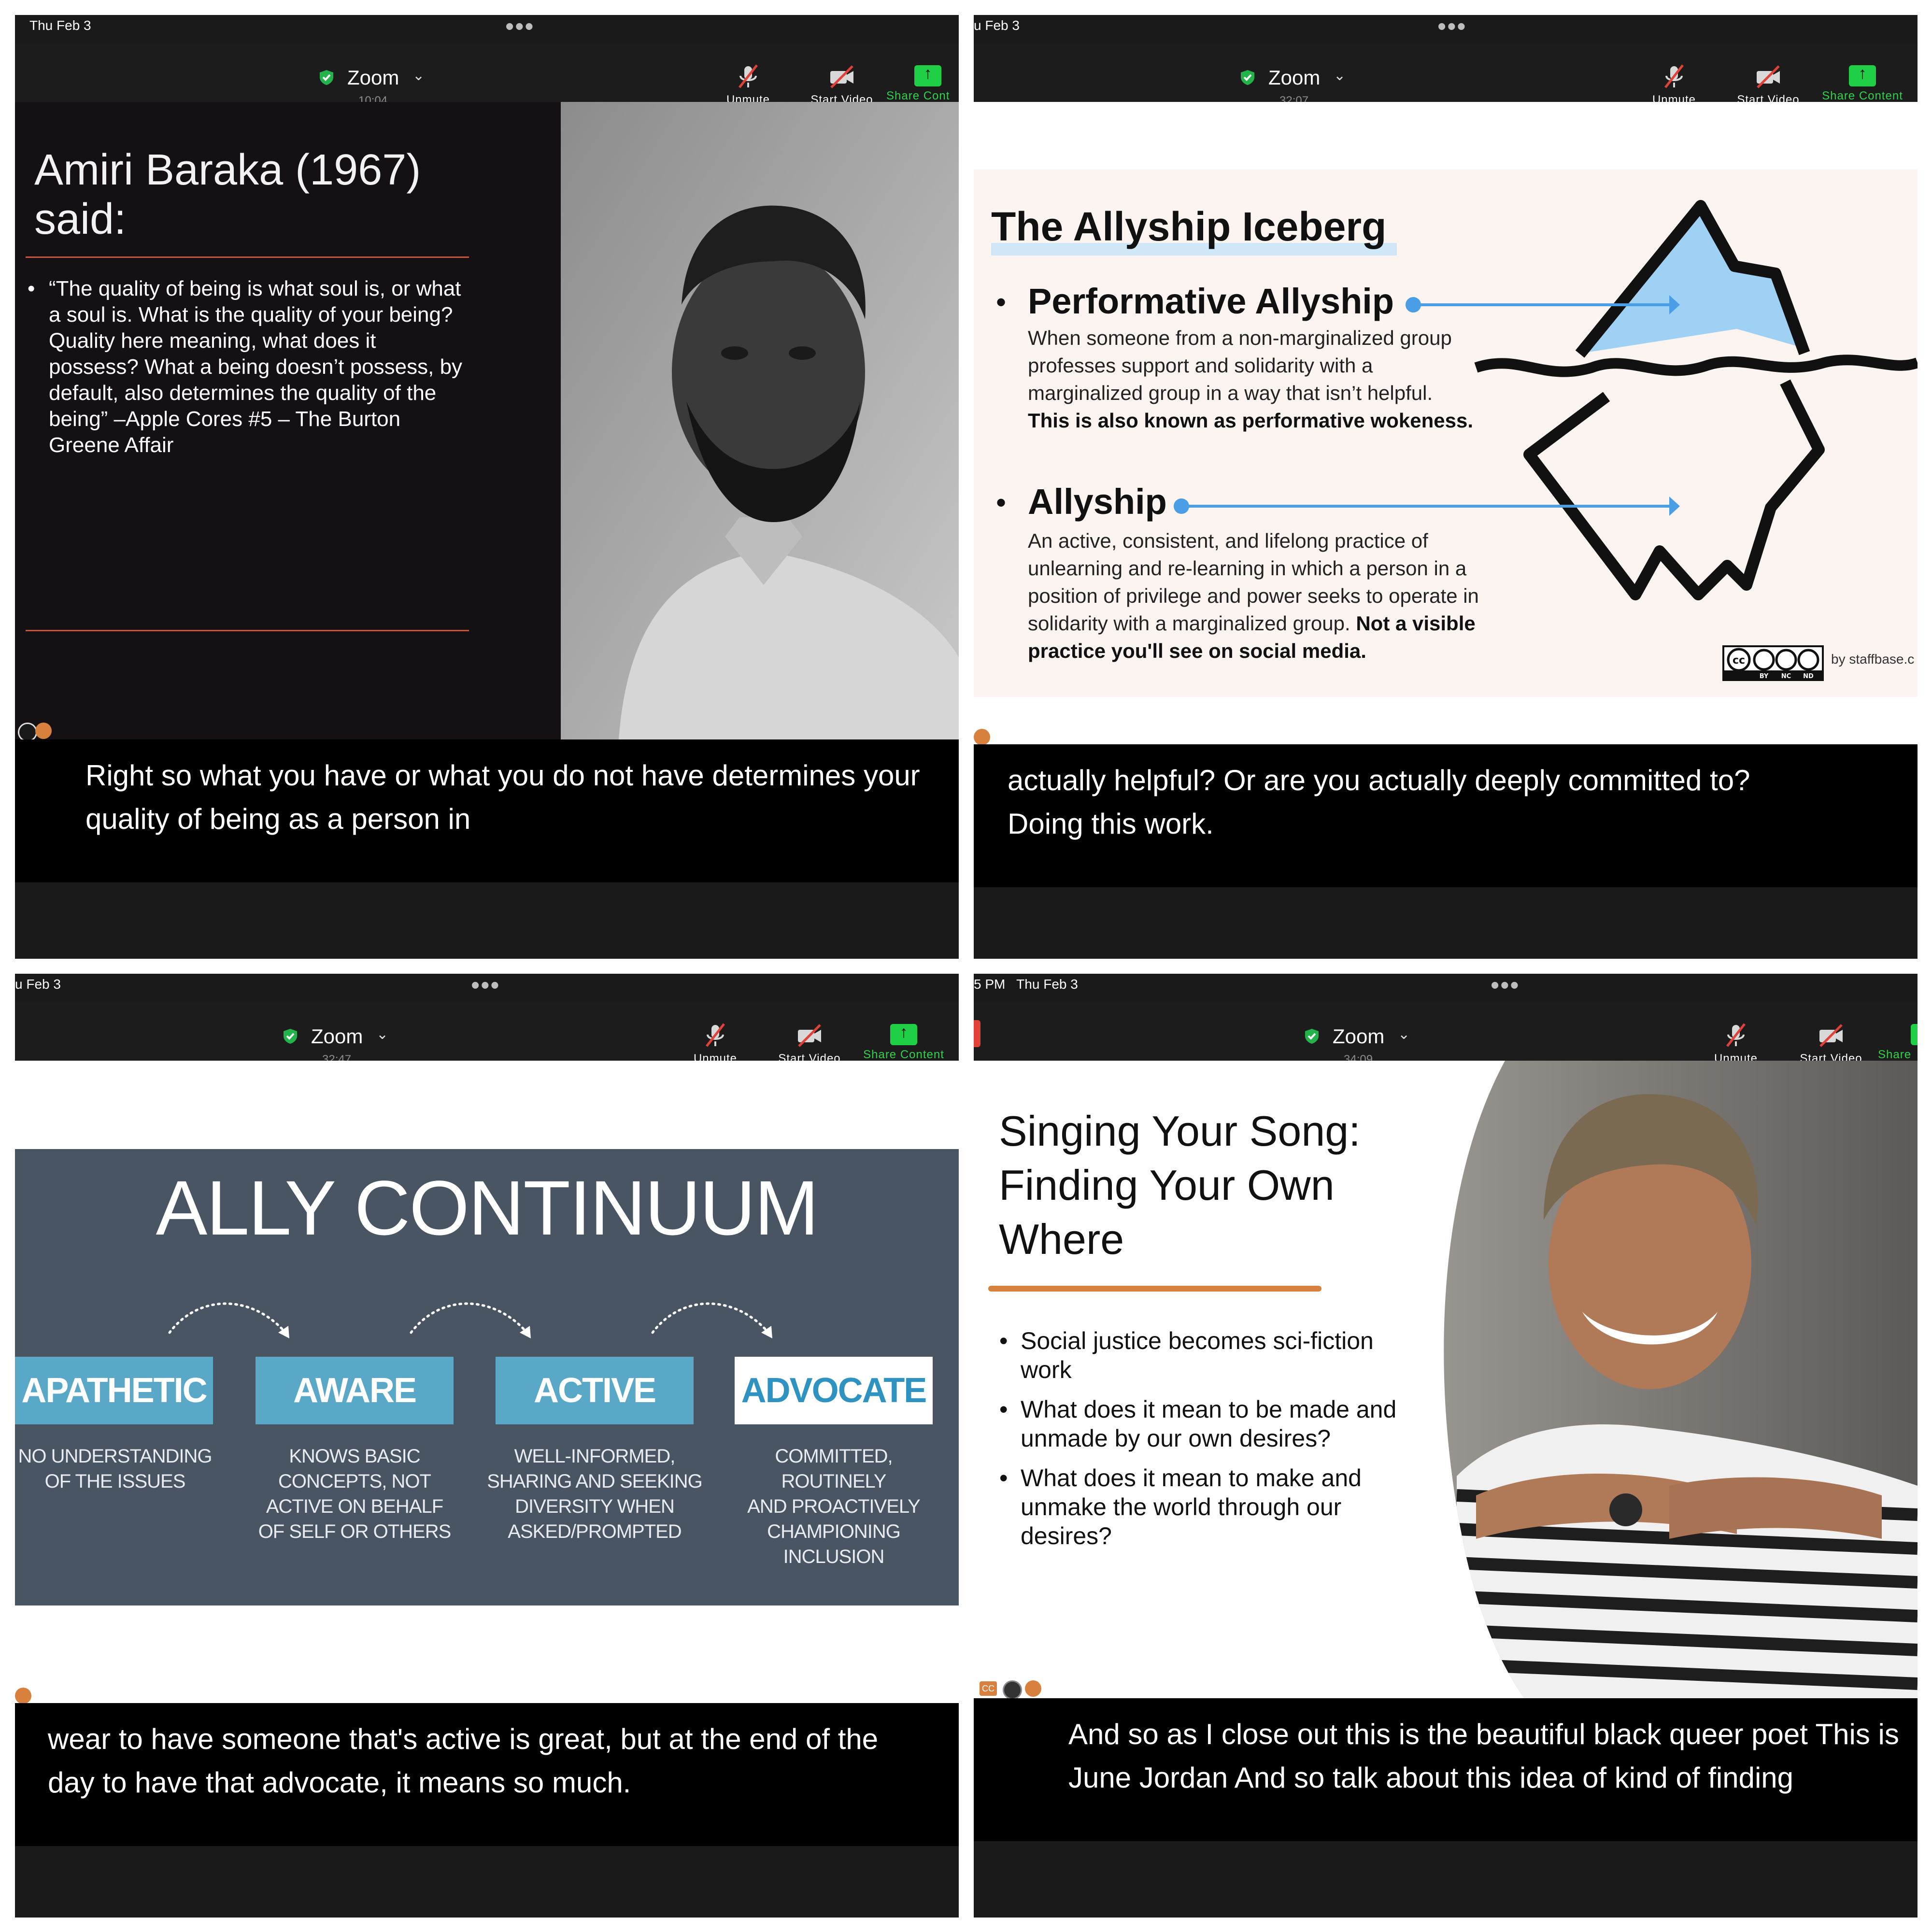  What do you see at coordinates (1739, 660) in the screenshot?
I see `svg-text: cc` at bounding box center [1739, 660].